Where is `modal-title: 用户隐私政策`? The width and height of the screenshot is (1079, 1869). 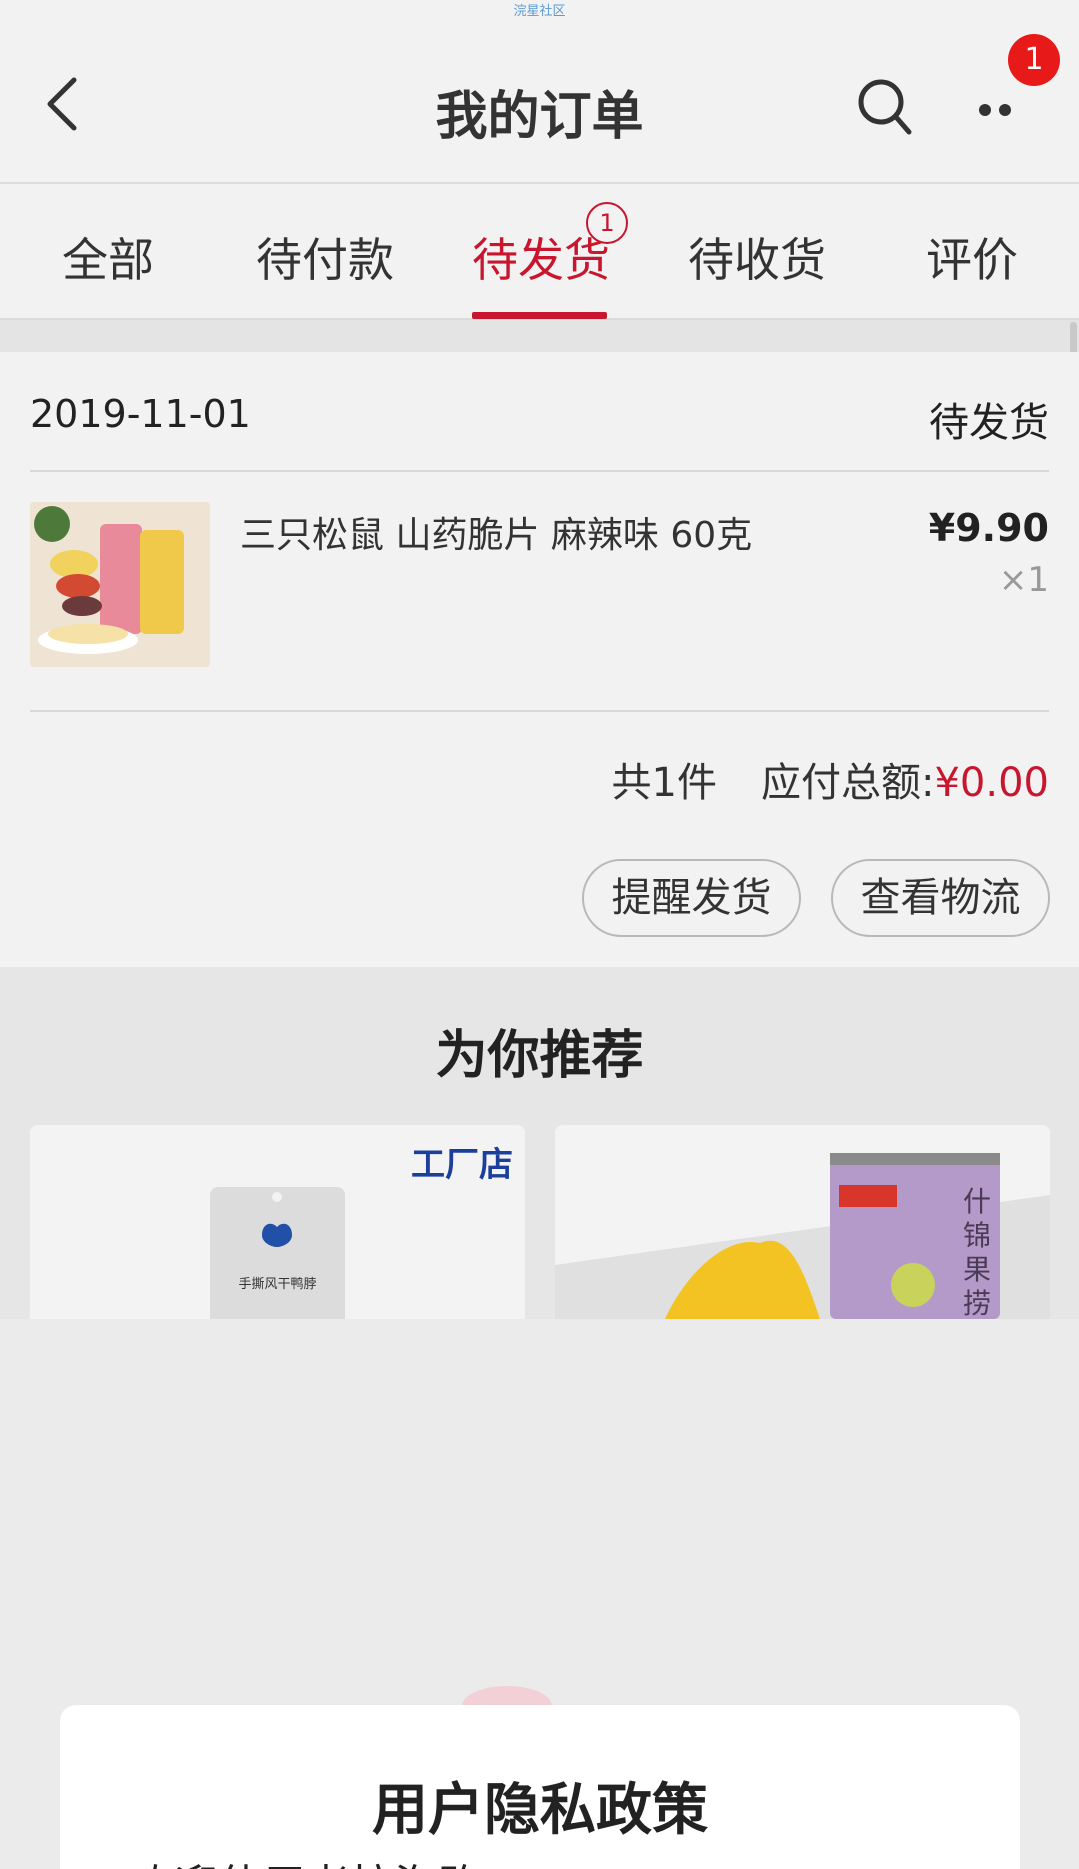 modal-title: 用户隐私政策 is located at coordinates (540, 1810).